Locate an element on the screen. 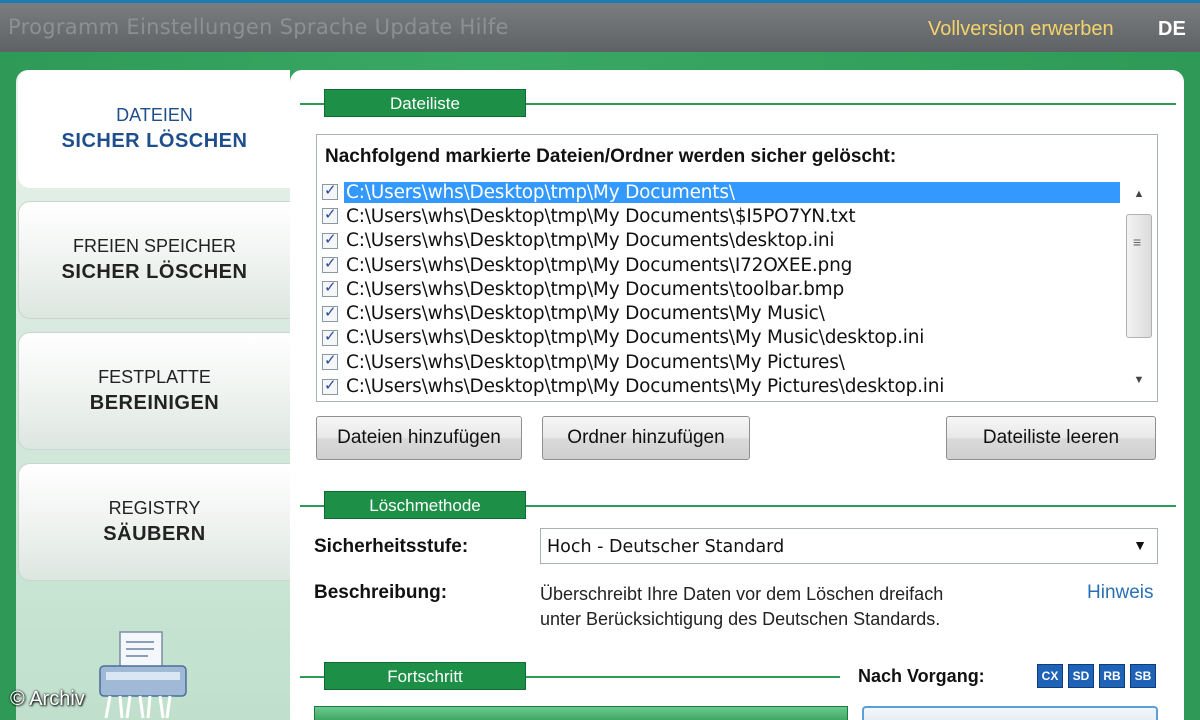  after-option-rb: RB is located at coordinates (1112, 676).